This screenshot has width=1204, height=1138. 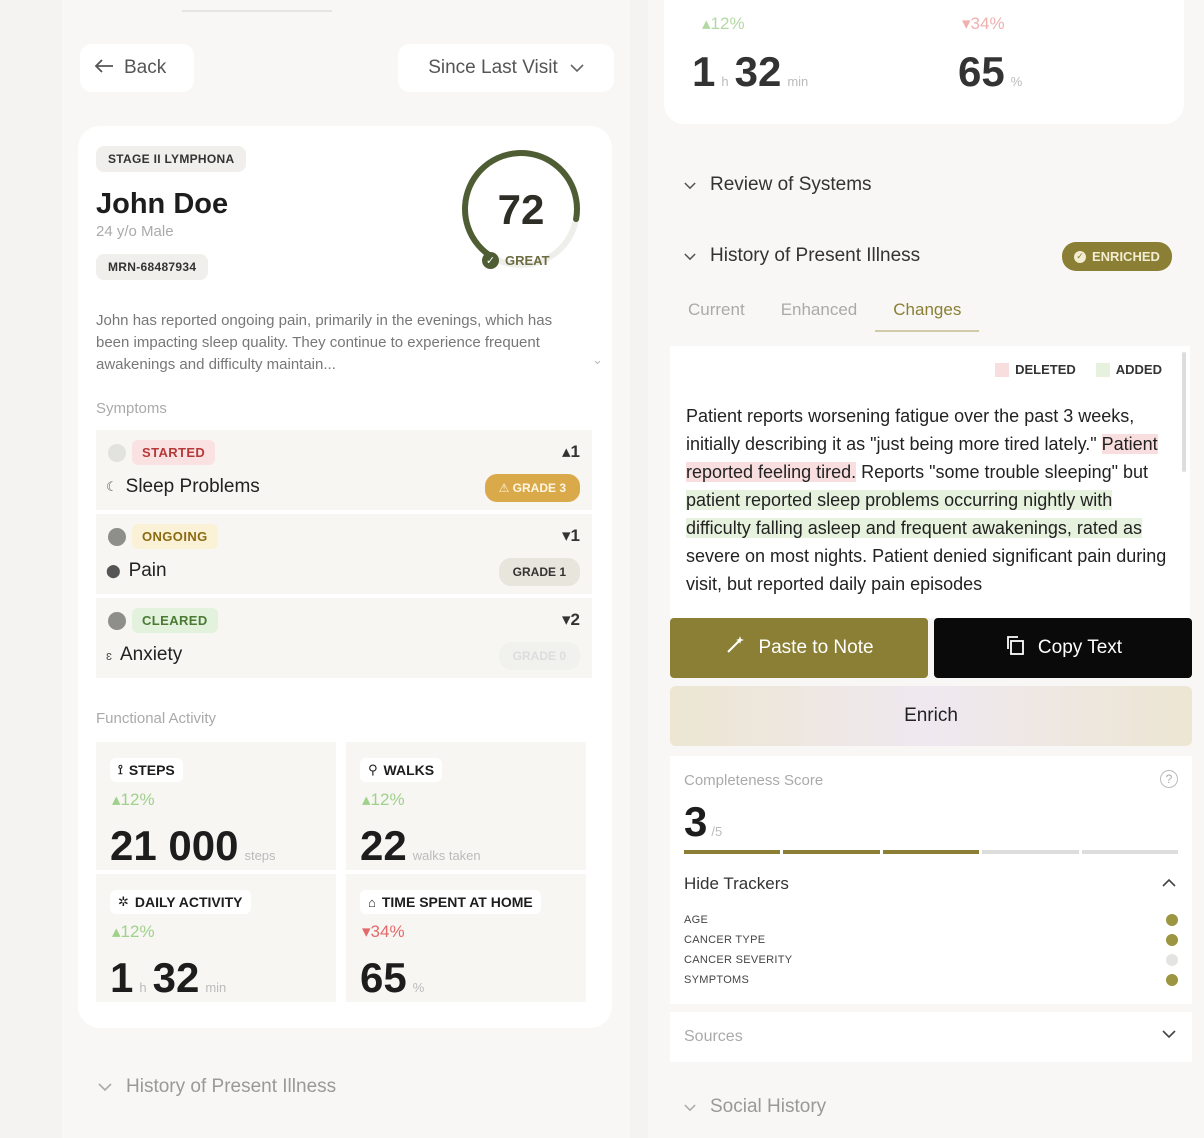 I want to click on history-present-illness-header: History of Present Illness, so click(x=802, y=256).